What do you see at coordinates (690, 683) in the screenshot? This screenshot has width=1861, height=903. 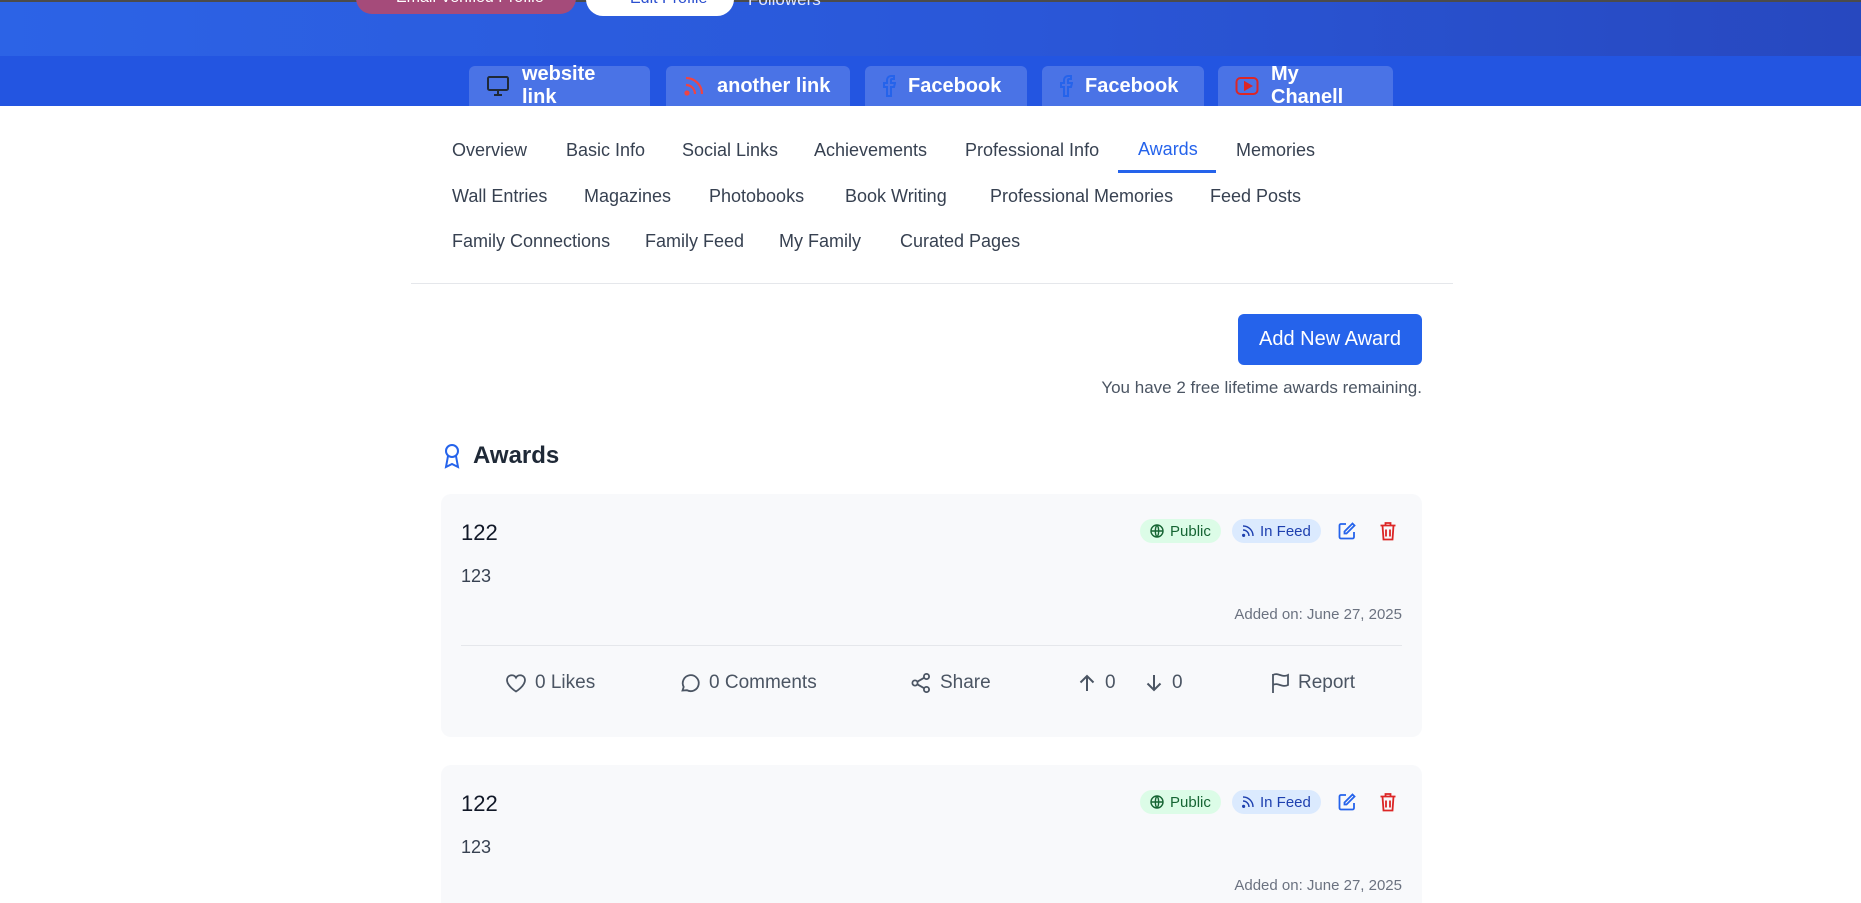 I see `comment-icon` at bounding box center [690, 683].